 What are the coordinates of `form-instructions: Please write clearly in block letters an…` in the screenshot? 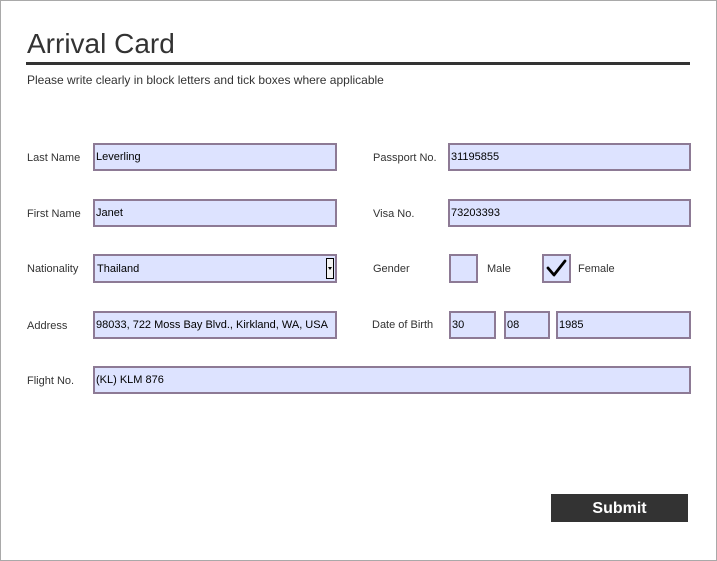 It's located at (205, 80).